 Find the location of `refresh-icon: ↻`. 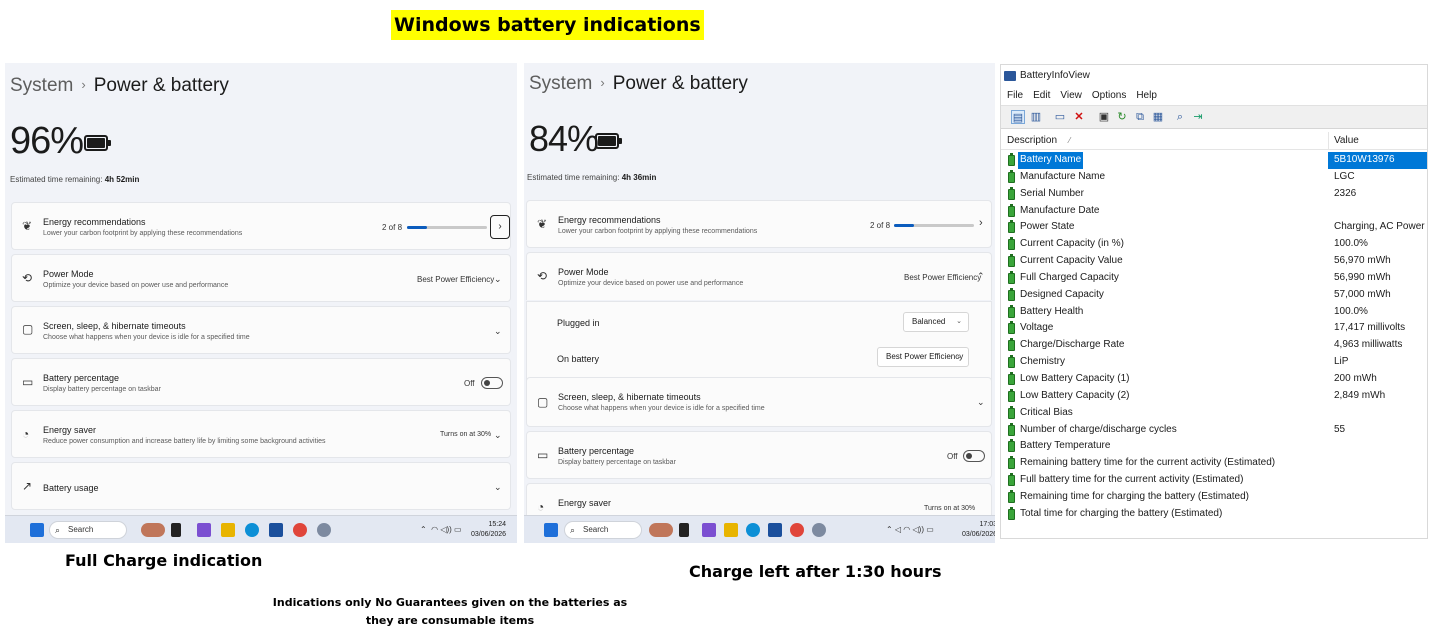

refresh-icon: ↻ is located at coordinates (1122, 117).